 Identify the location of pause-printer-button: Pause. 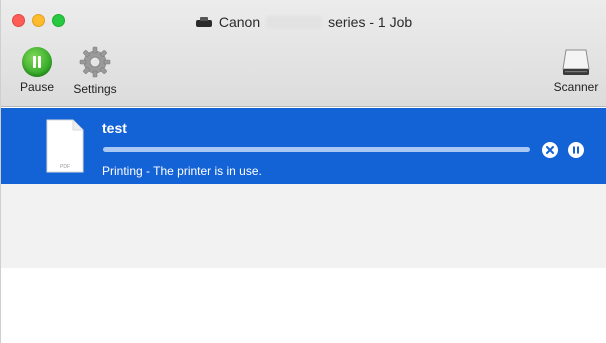
(37, 70).